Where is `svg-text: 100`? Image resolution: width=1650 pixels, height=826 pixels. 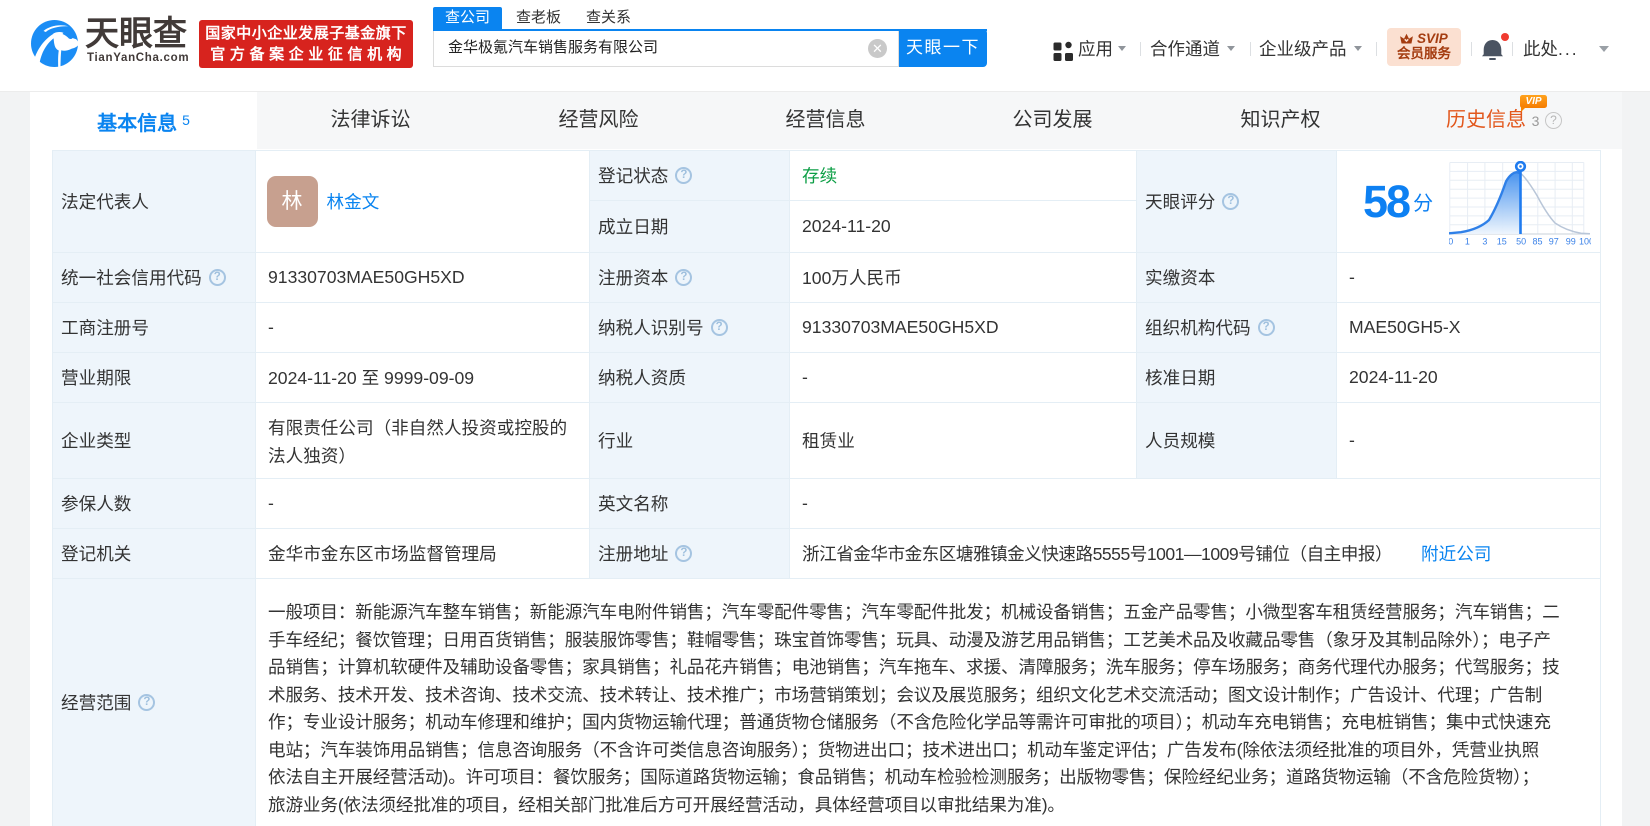
svg-text: 100 is located at coordinates (1585, 242).